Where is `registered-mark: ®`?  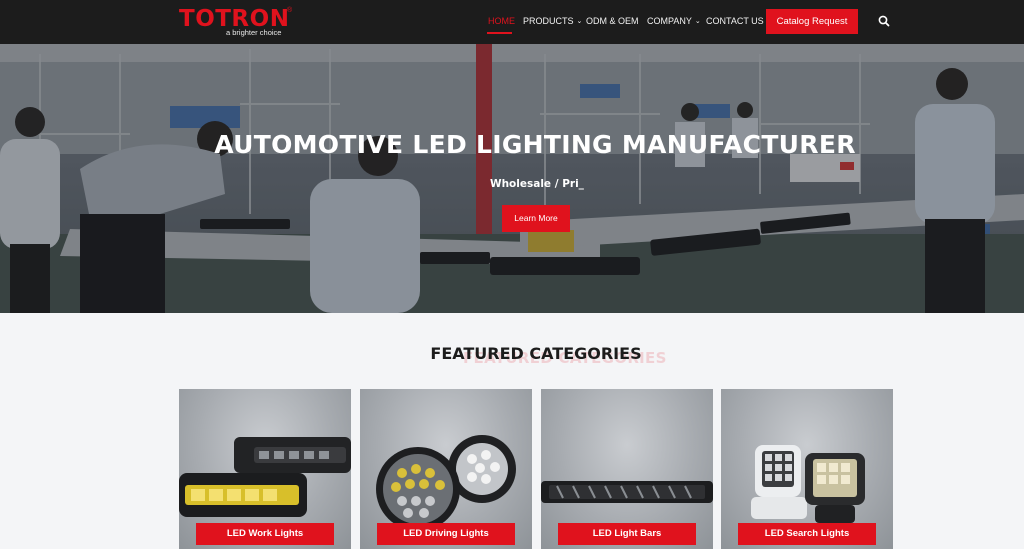 registered-mark: ® is located at coordinates (290, 10).